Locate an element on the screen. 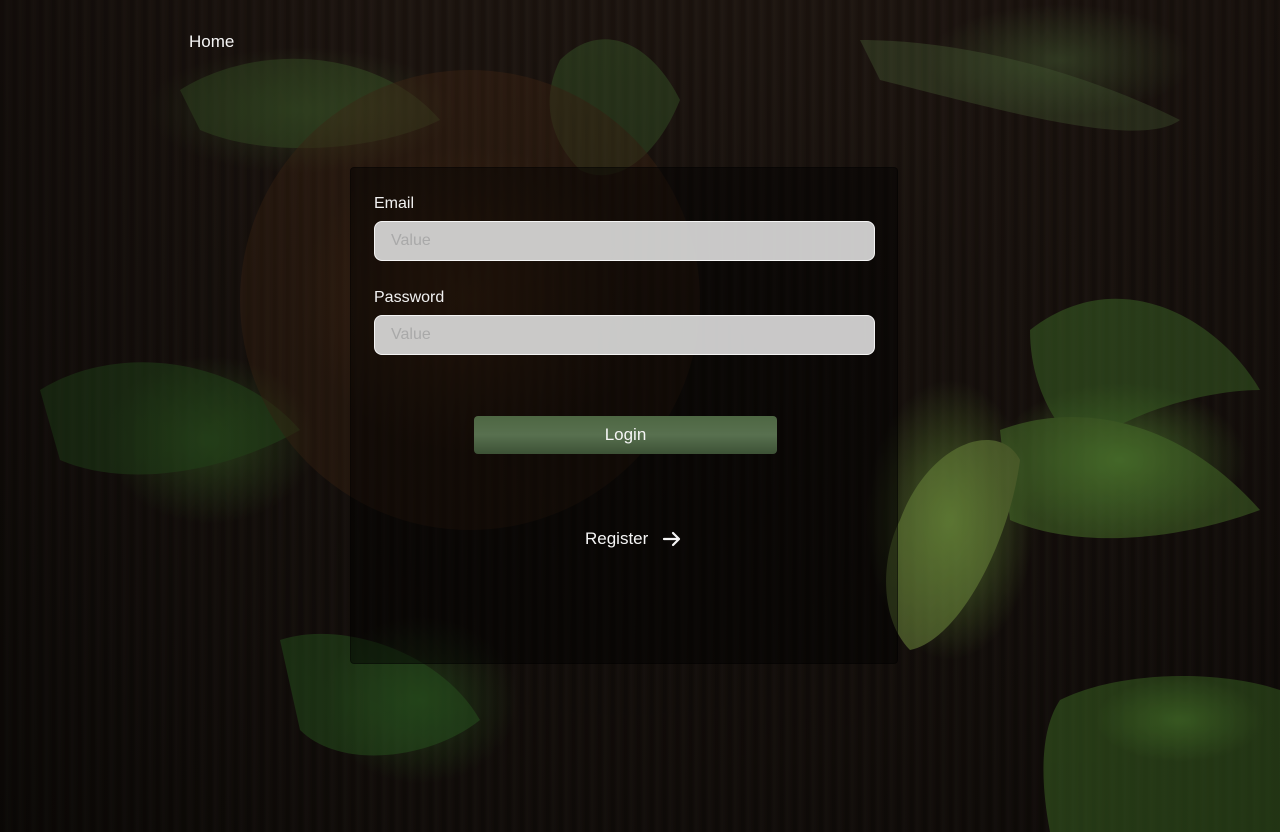  login-button: Login is located at coordinates (625, 435).